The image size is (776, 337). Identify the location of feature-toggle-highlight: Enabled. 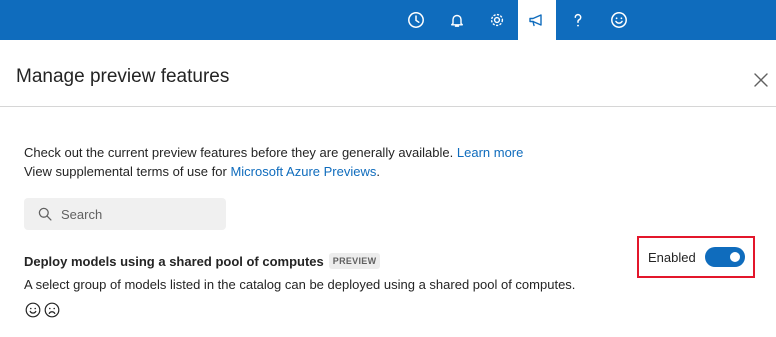
(696, 257).